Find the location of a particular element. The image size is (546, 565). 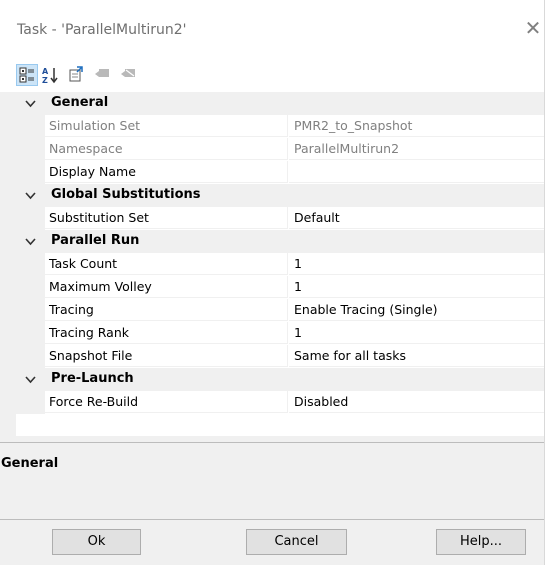

property-row-substitution-set: Substitution Set Default is located at coordinates (280, 218).